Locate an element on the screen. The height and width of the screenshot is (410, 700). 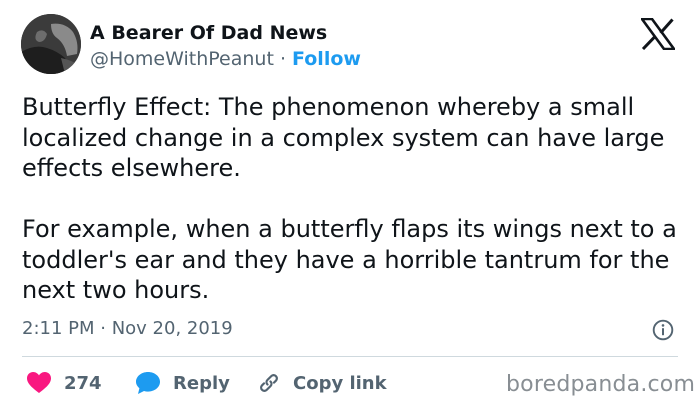
speech-bubble-icon is located at coordinates (148, 383).